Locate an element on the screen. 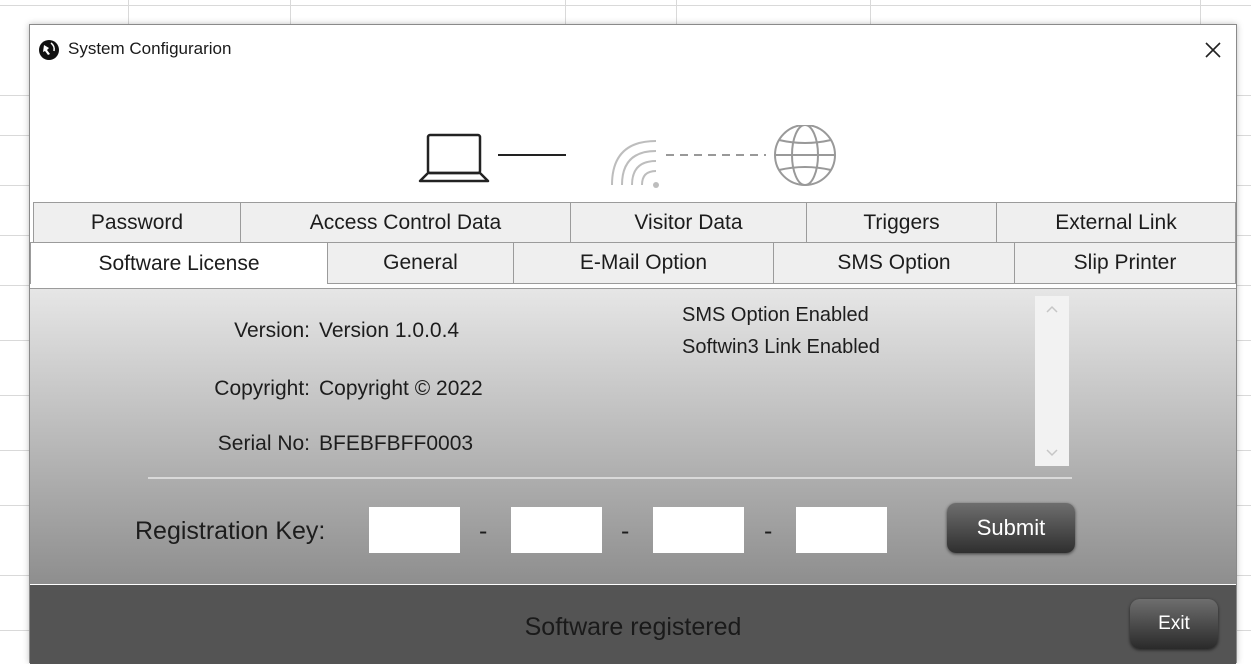 This screenshot has width=1251, height=664. tab-external-link: External Link is located at coordinates (1116, 223).